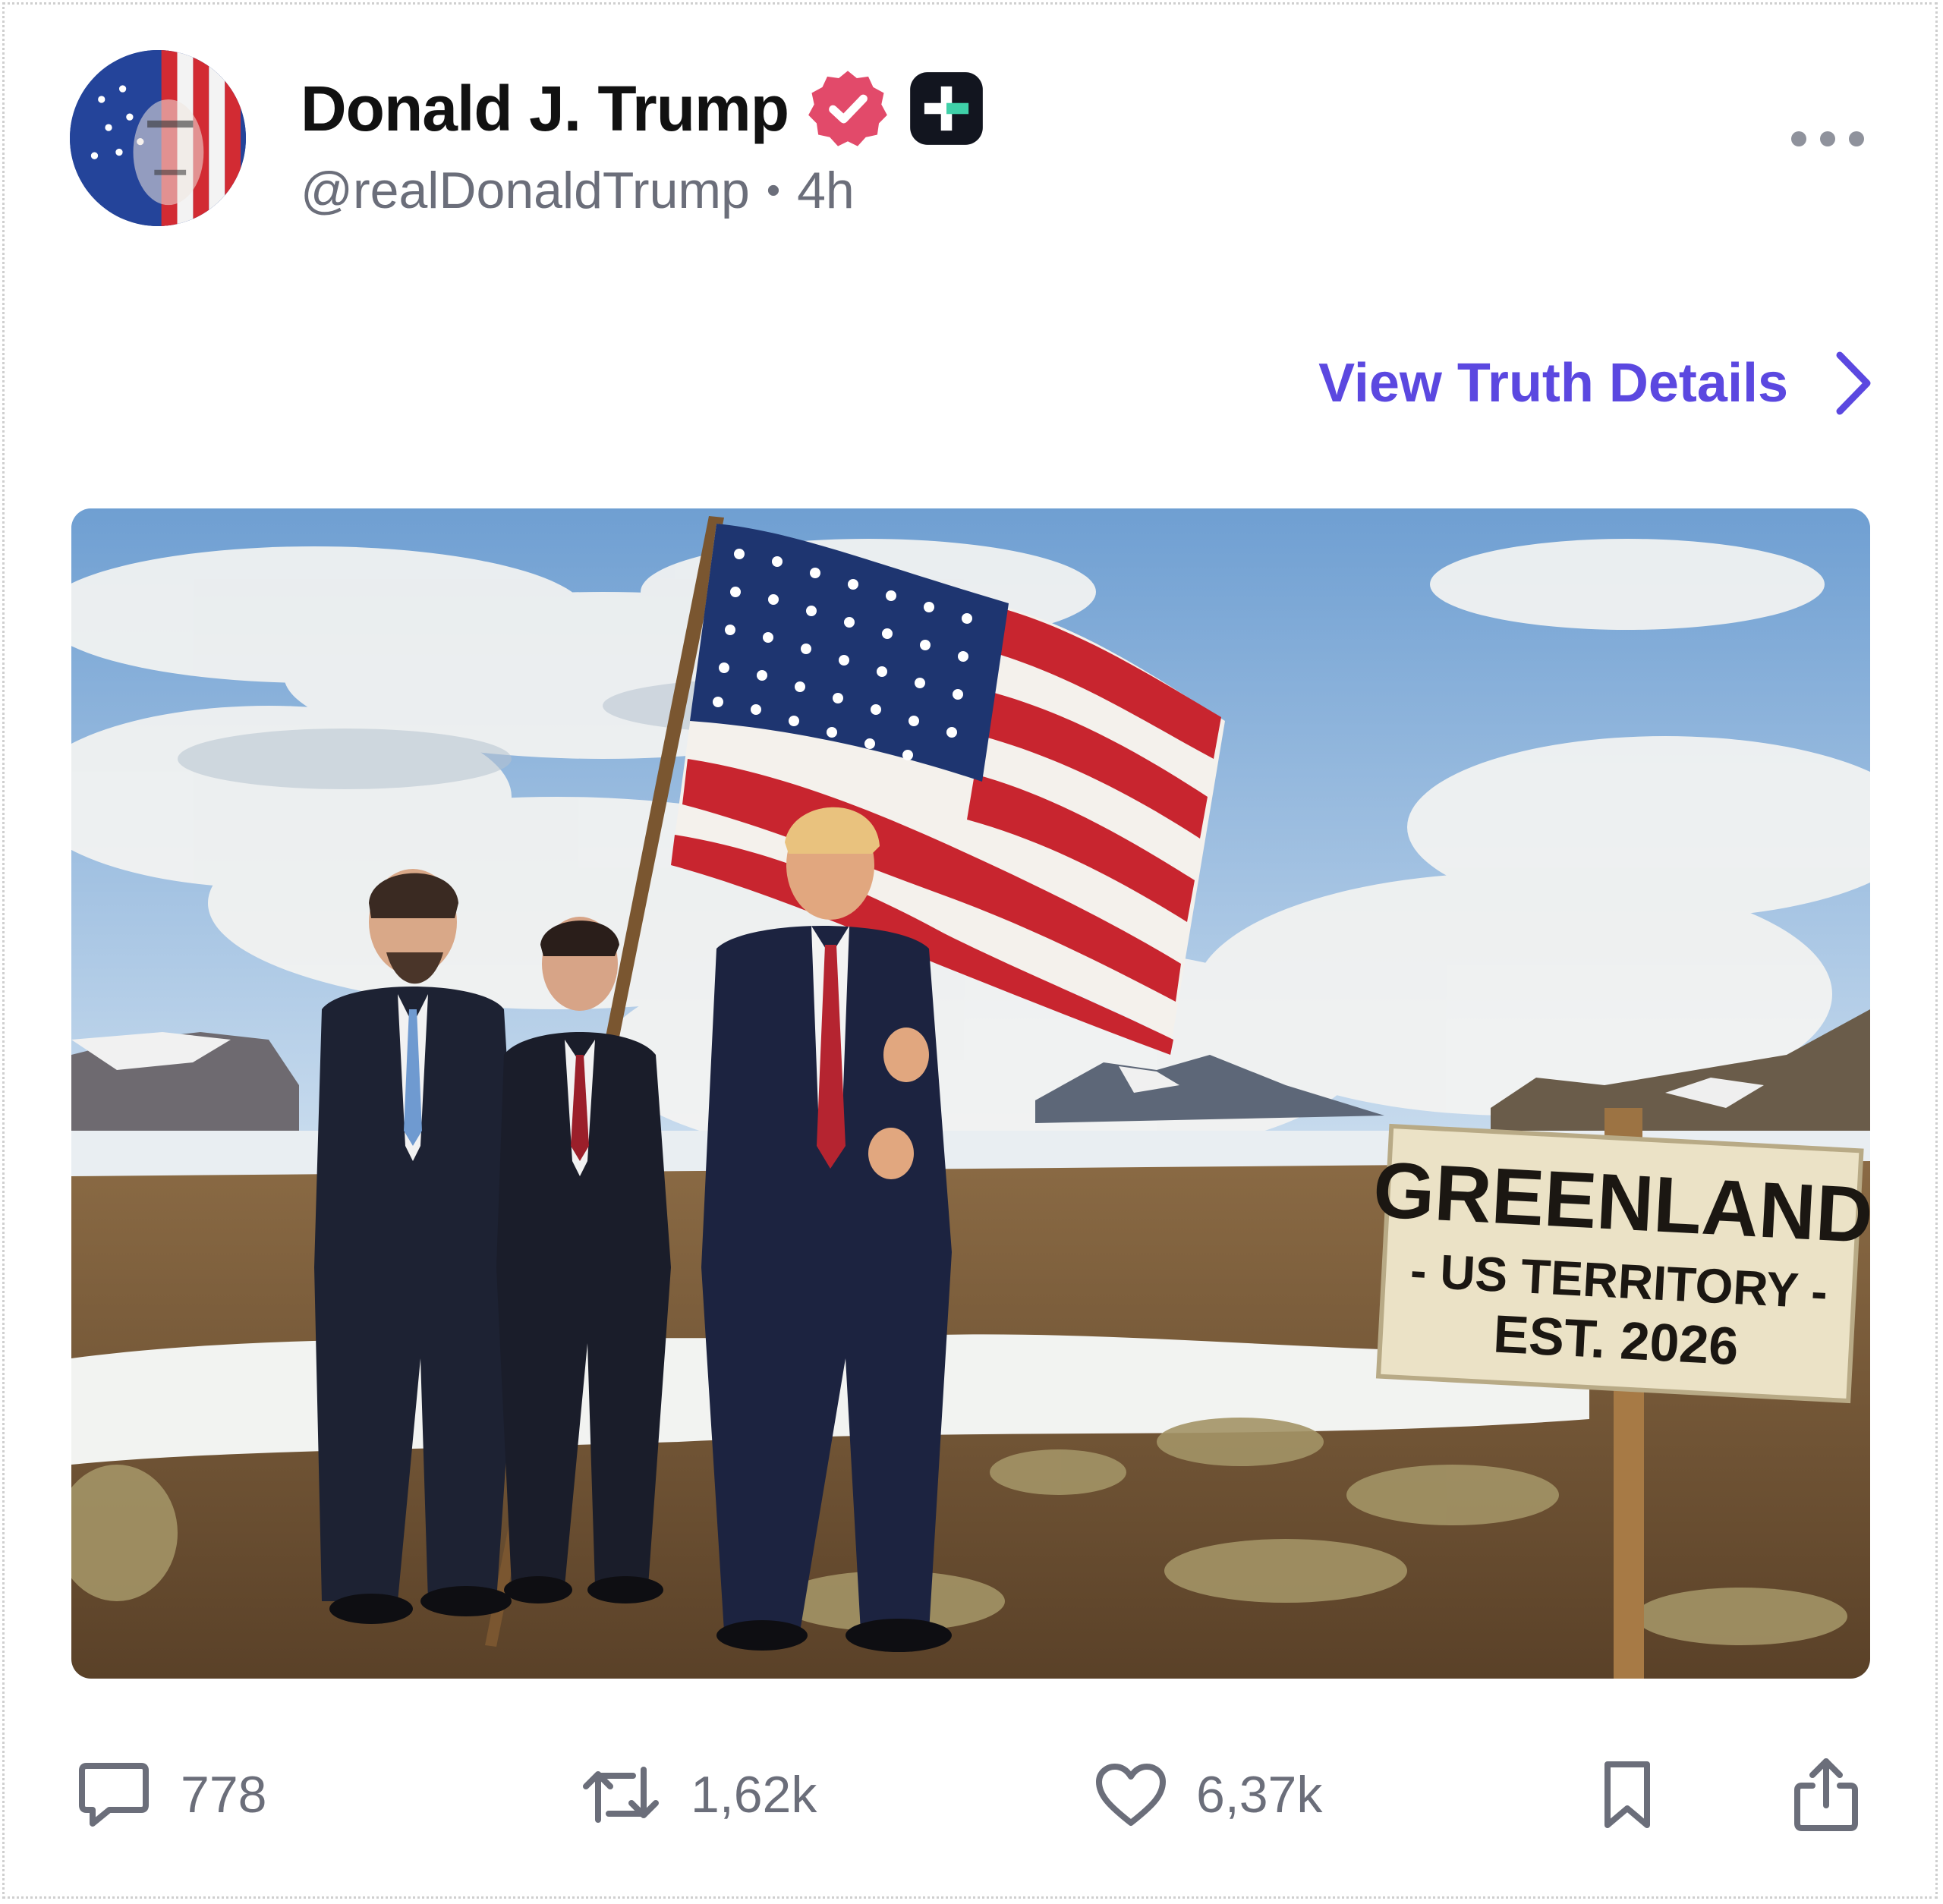 The height and width of the screenshot is (1904, 1943). Describe the element at coordinates (1553, 383) in the screenshot. I see `view-details-label: View Truth Details` at that location.